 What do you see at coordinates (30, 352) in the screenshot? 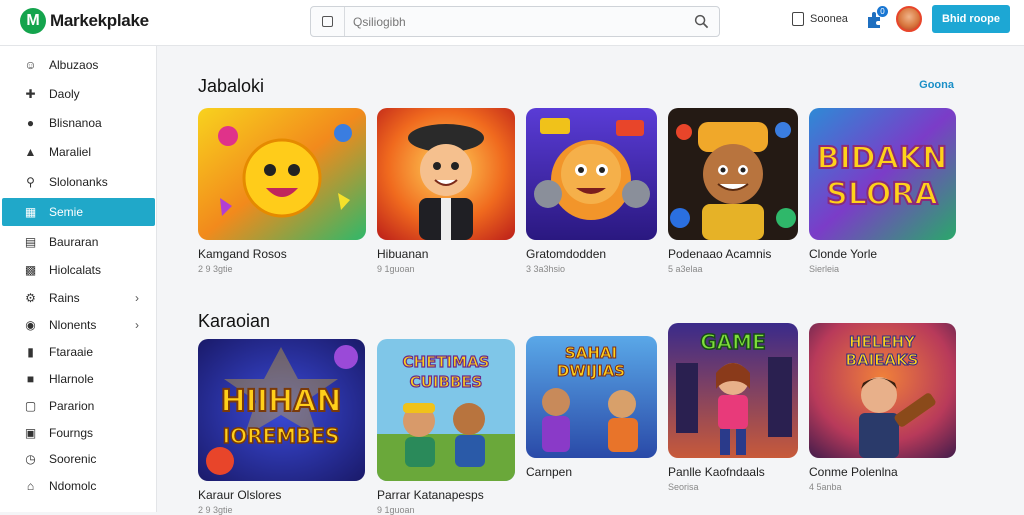
I see `bars-icon: ▮` at bounding box center [30, 352].